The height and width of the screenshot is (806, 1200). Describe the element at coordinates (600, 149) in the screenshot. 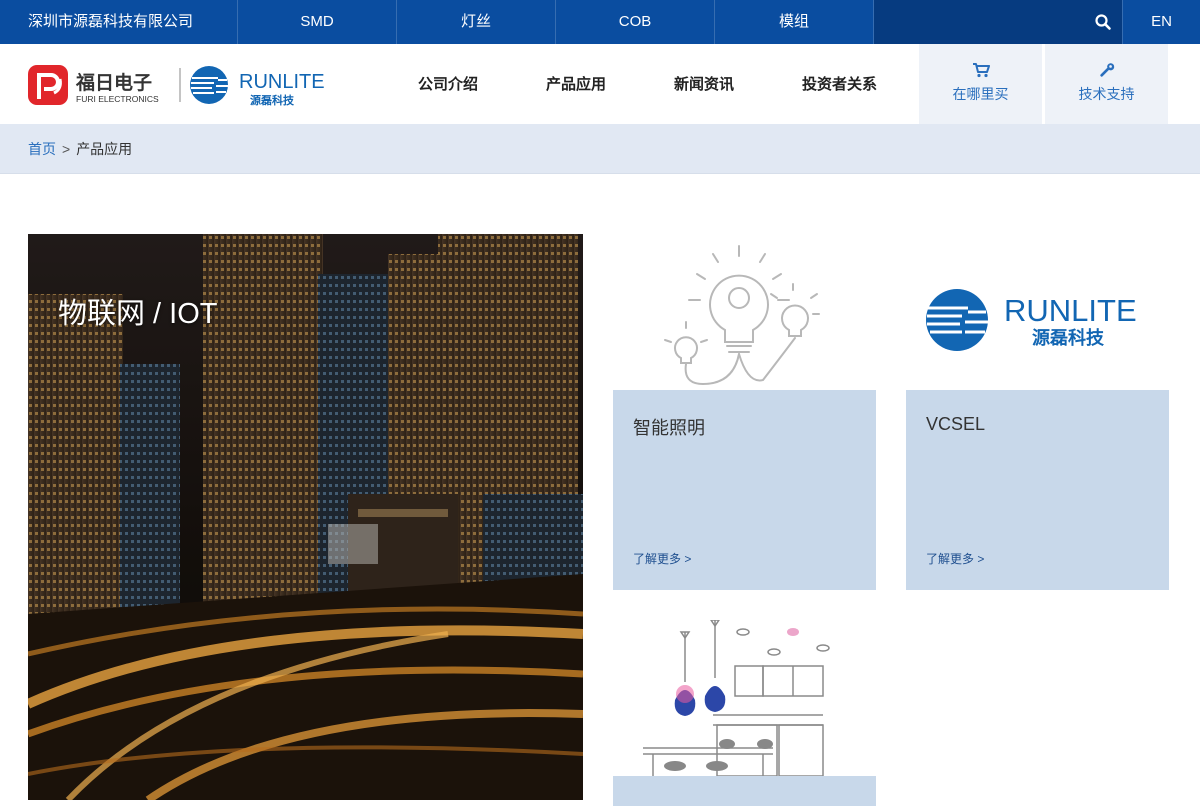

I see `breadcrumb: 首页 > 产品应用` at that location.